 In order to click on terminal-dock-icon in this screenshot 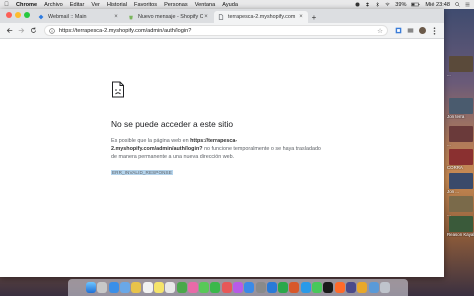, I will do `click(328, 287)`.